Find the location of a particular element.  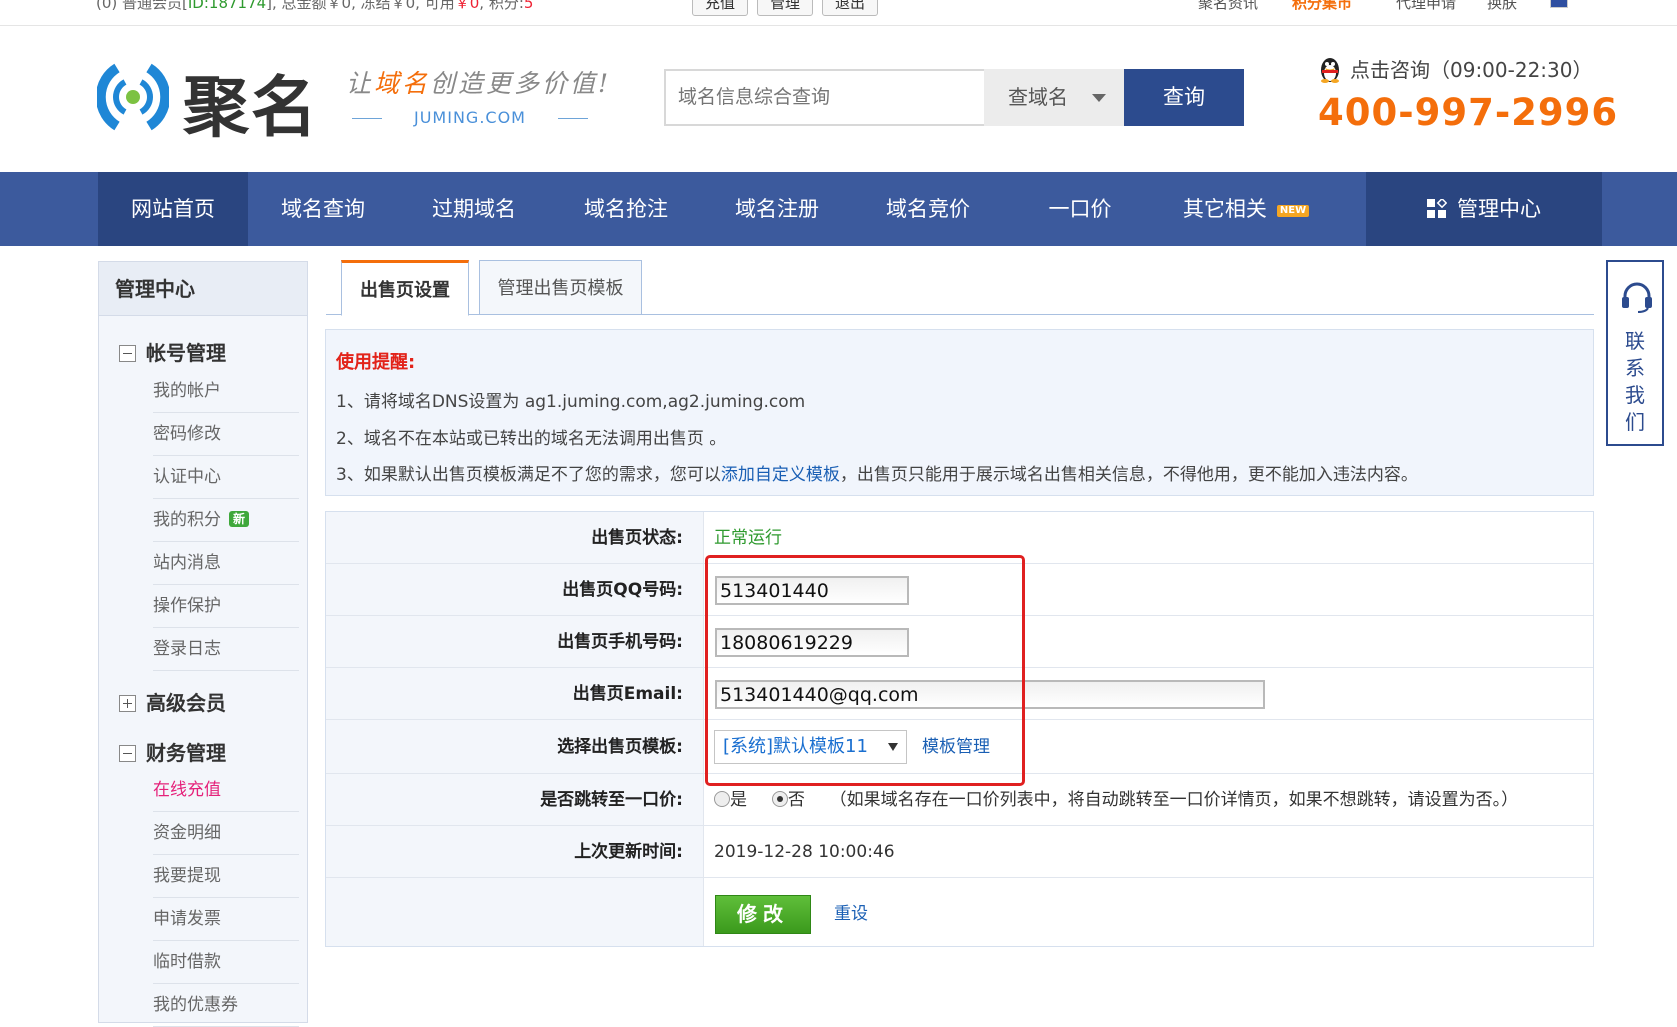

notice-line-2: 2、域名不在本站或已转出的域名无法调用出售页 。 is located at coordinates (531, 439).